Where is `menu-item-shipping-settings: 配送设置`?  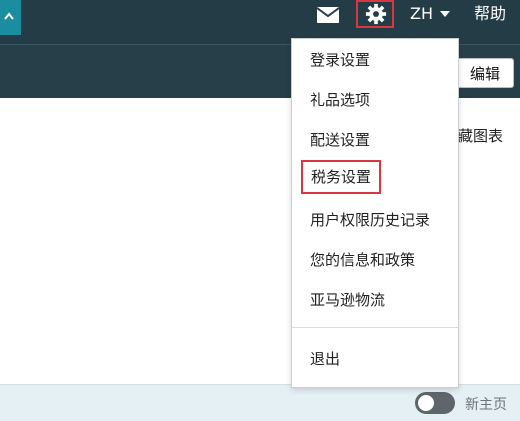
menu-item-shipping-settings: 配送设置 is located at coordinates (340, 140).